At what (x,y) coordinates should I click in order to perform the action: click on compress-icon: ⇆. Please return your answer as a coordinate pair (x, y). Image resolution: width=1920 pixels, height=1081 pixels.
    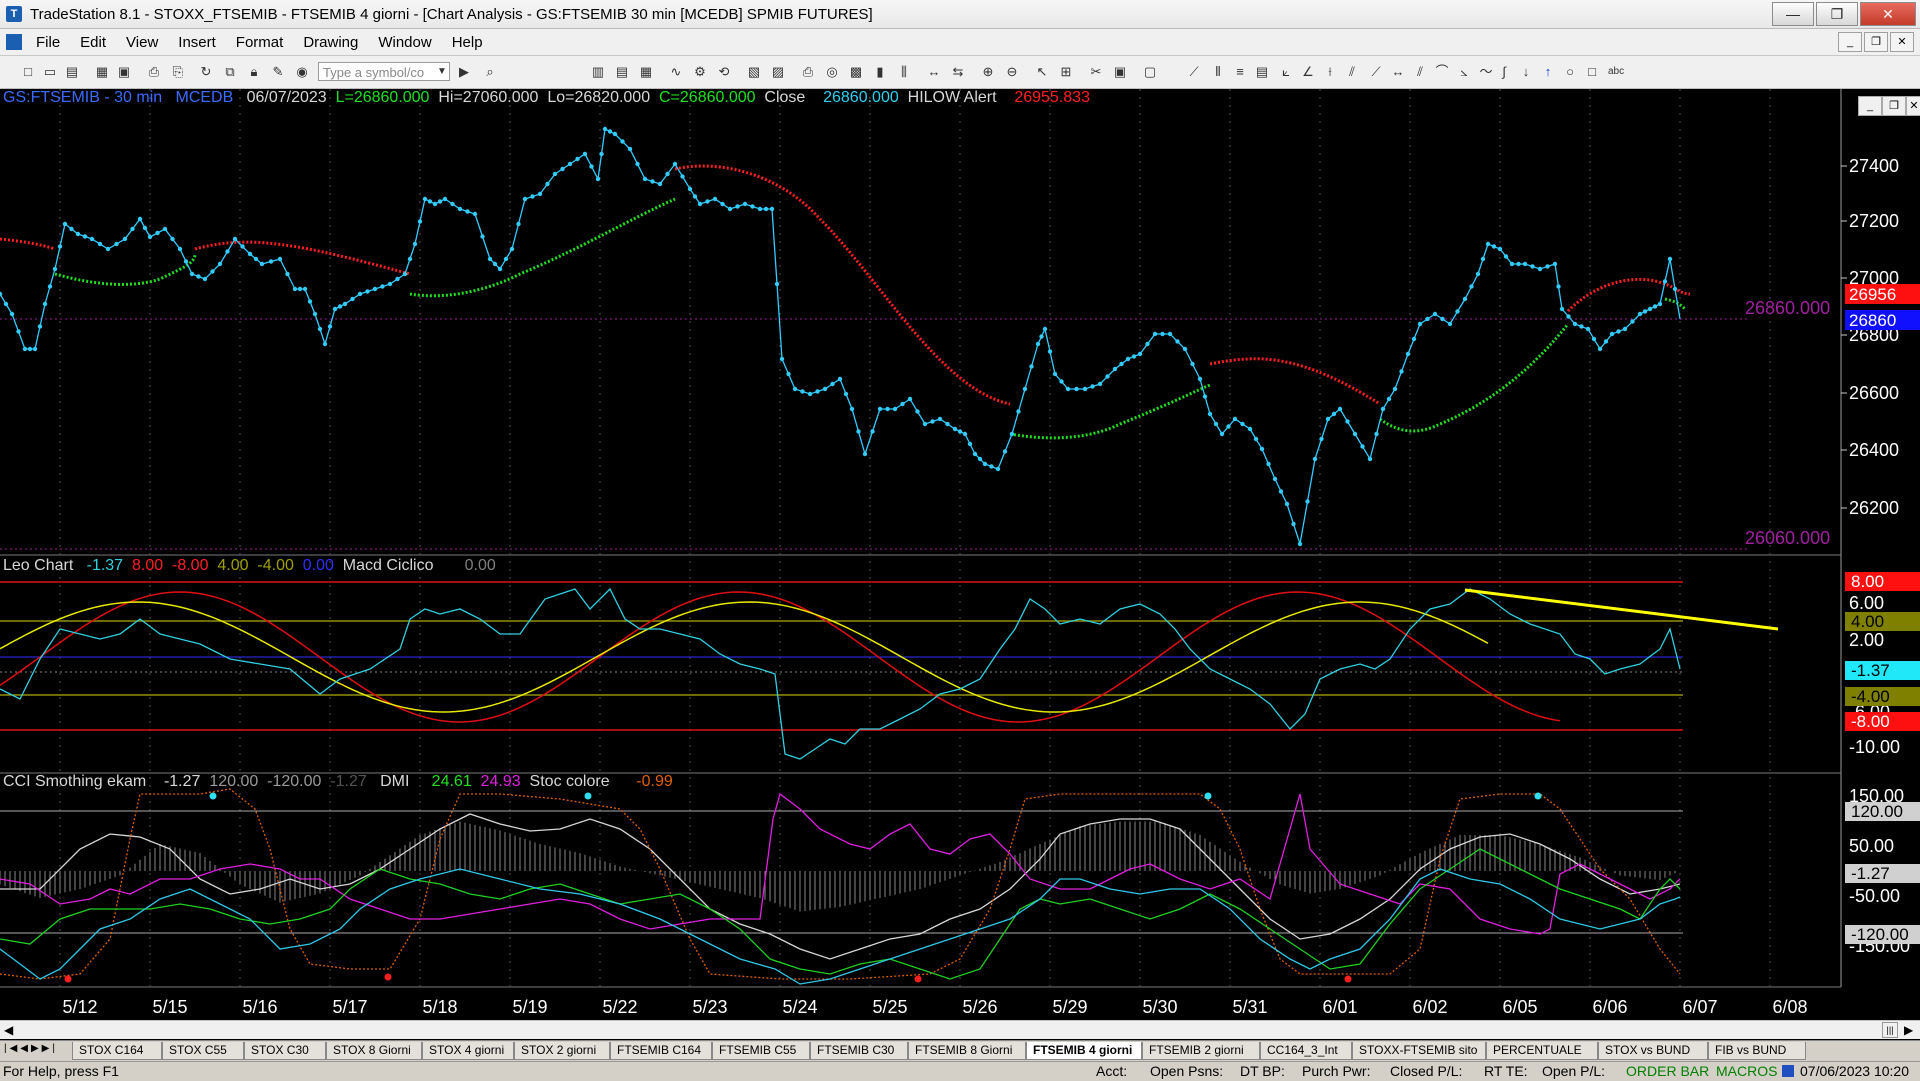
    Looking at the image, I should click on (958, 72).